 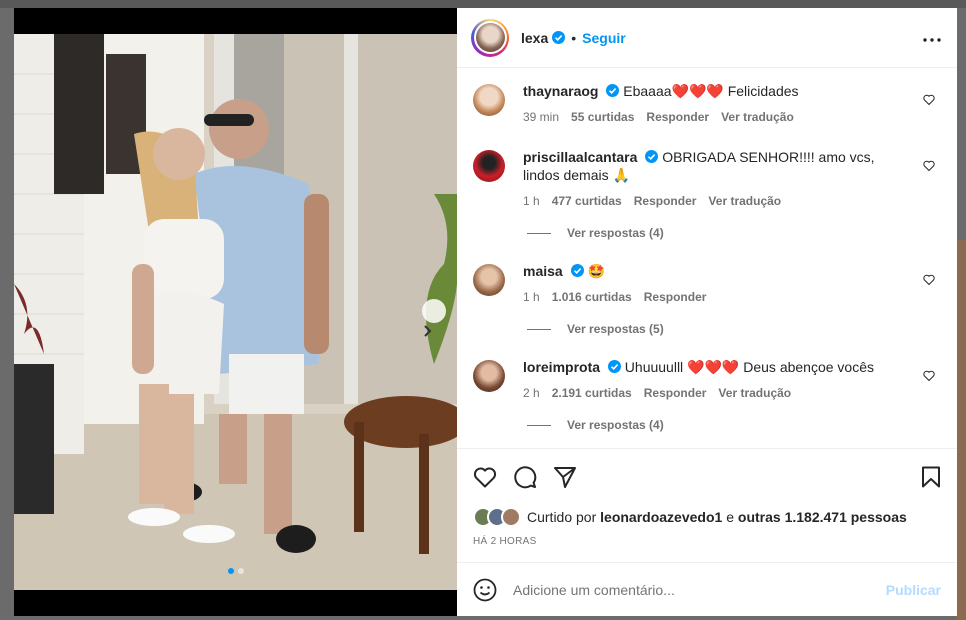 I want to click on comment-likes: 477 curtidas, so click(x=587, y=201).